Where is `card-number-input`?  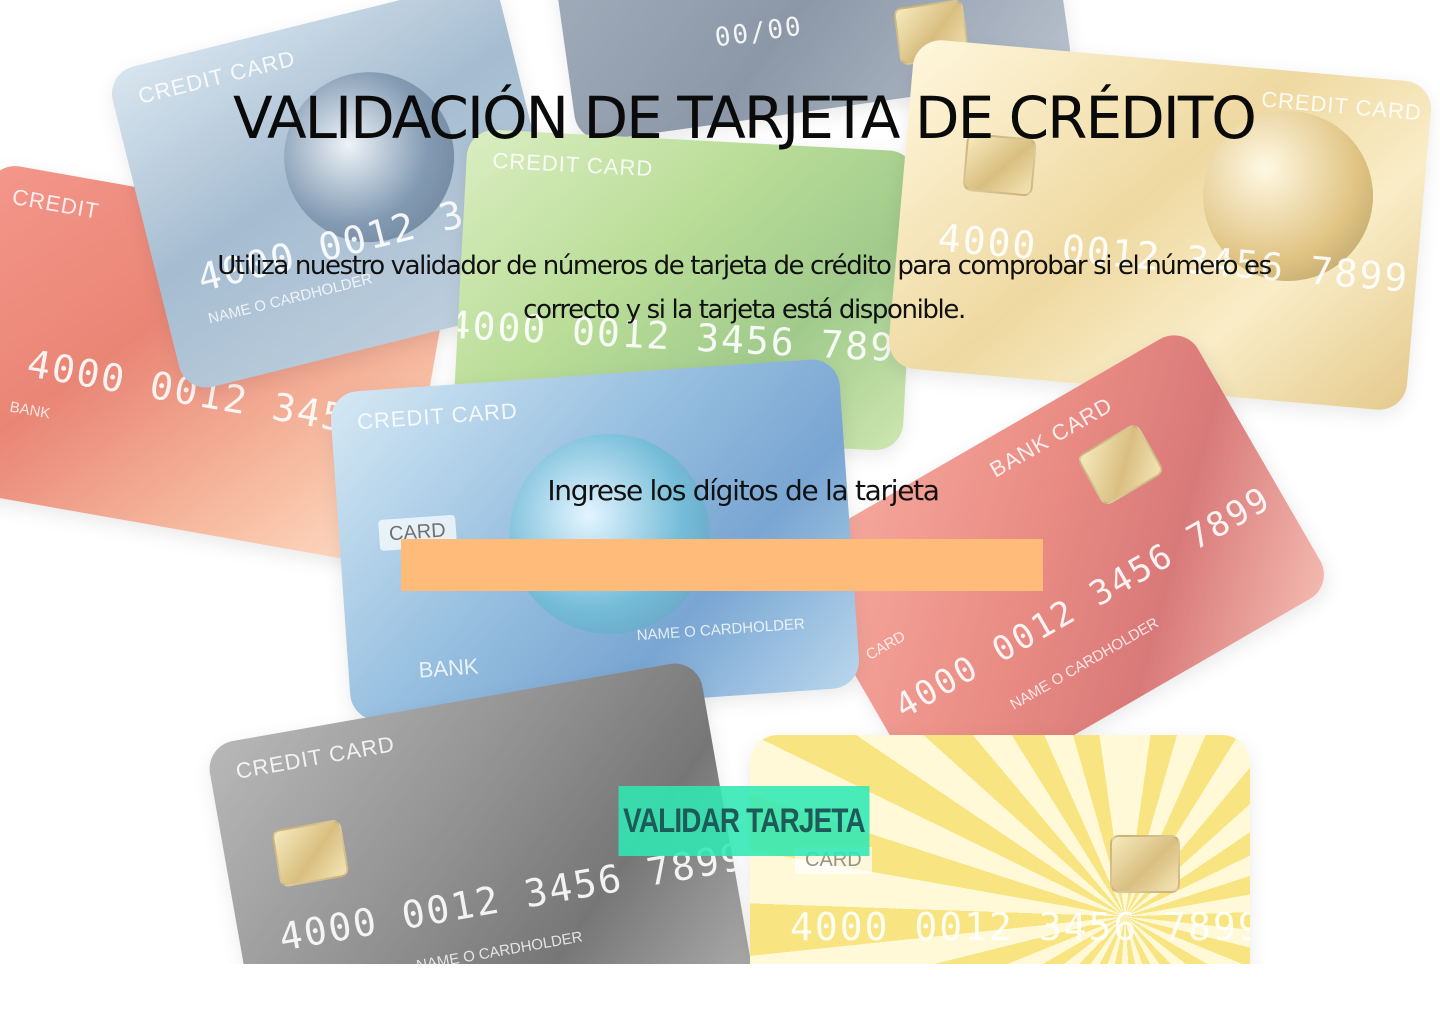 card-number-input is located at coordinates (722, 565).